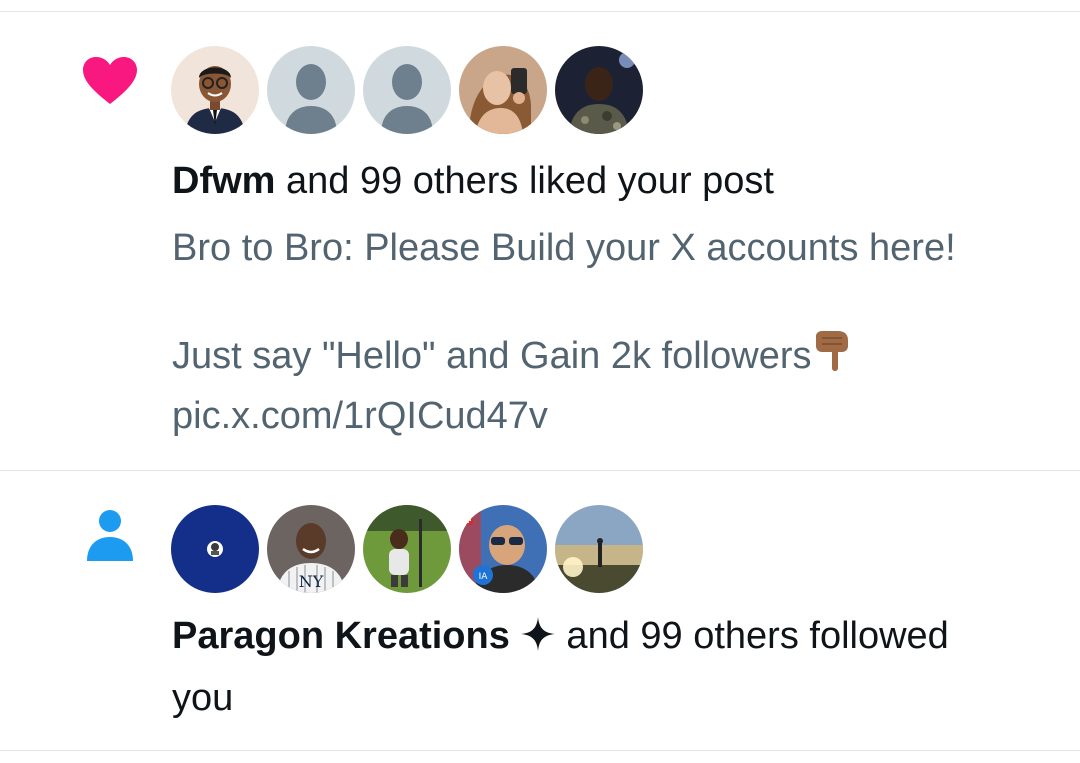  I want to click on sparkle-icon, so click(538, 640).